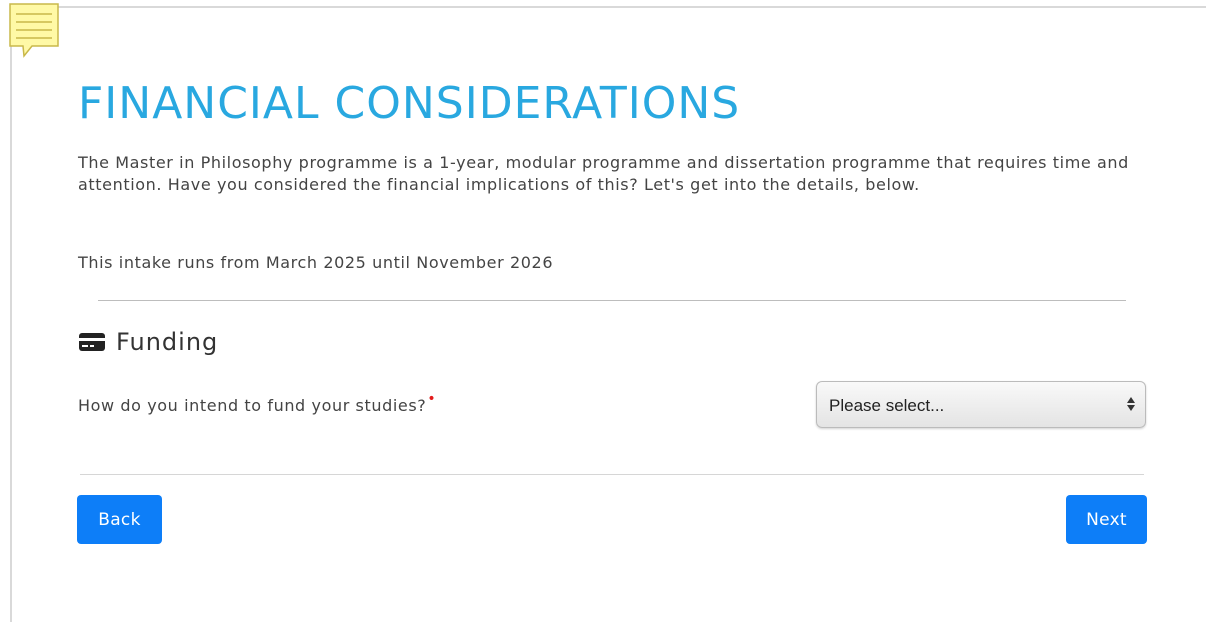 This screenshot has width=1206, height=622. What do you see at coordinates (252, 405) in the screenshot?
I see `funding-question-text: How do you intend to fund your studies?` at bounding box center [252, 405].